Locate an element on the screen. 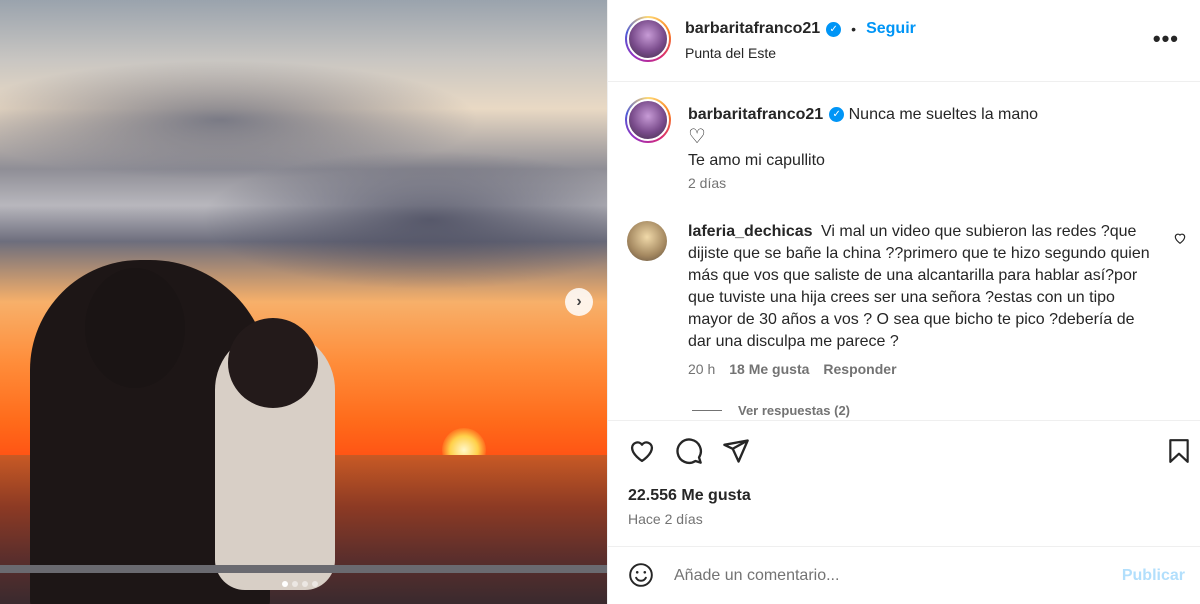  more-options-icon: ••• is located at coordinates (1166, 39).